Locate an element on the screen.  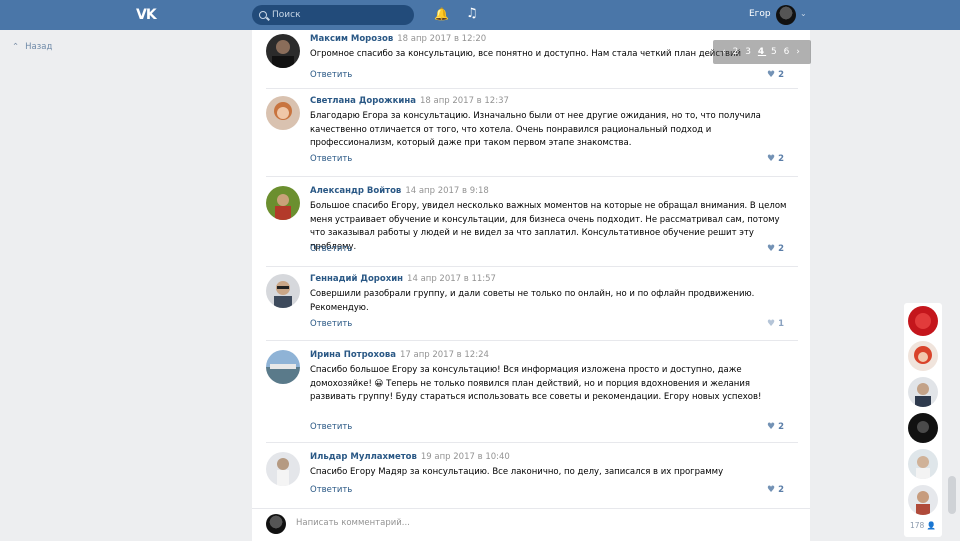
like-count: 1 is located at coordinates (781, 324).